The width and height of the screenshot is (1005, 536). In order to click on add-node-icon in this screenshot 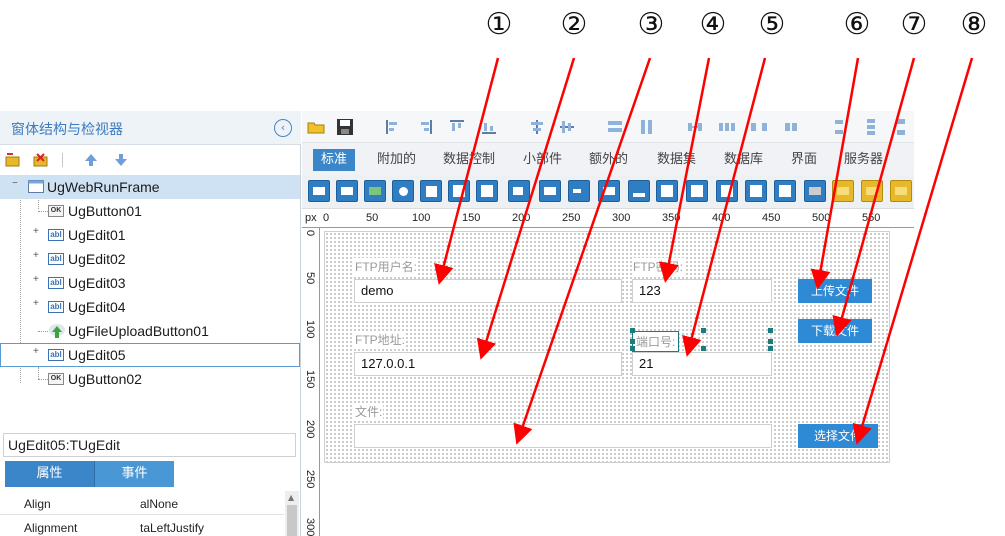, I will do `click(13, 160)`.